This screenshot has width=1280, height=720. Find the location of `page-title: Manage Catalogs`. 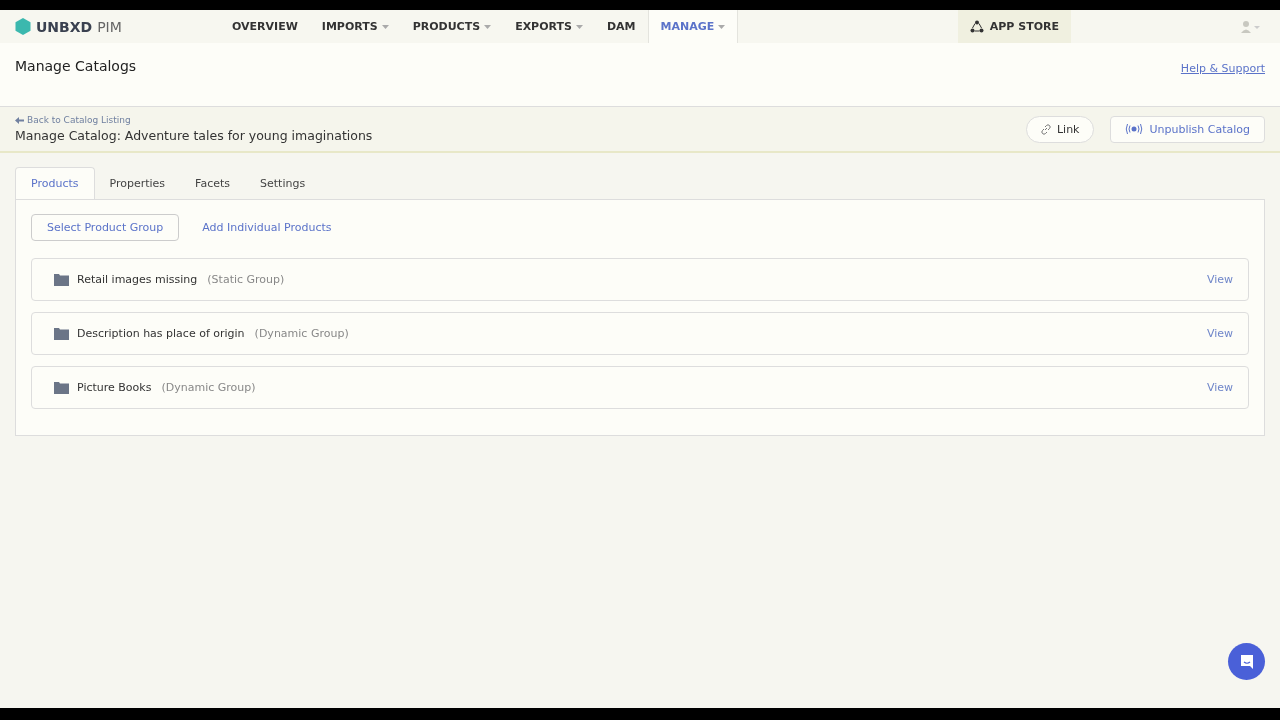

page-title: Manage Catalogs is located at coordinates (76, 66).